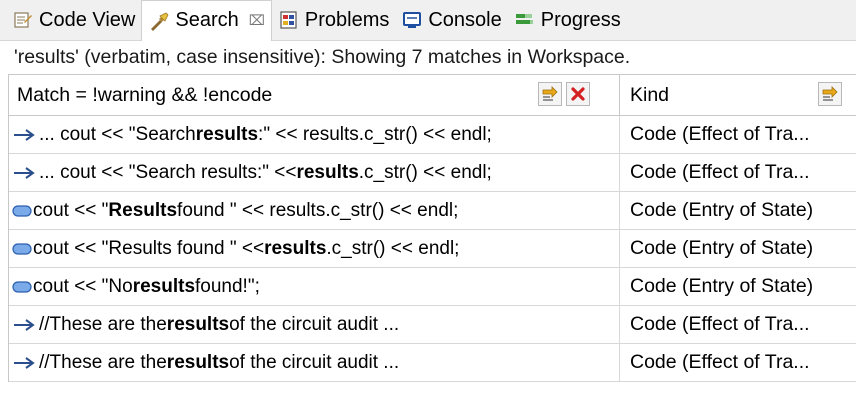 This screenshot has width=856, height=412. I want to click on column-header-kind: Kind, so click(738, 95).